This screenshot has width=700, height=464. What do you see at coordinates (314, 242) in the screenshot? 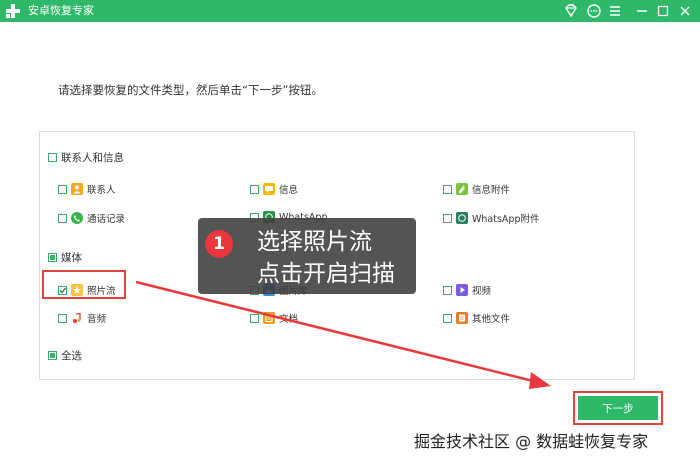
I see `callout-line-1: 选择照片流` at bounding box center [314, 242].